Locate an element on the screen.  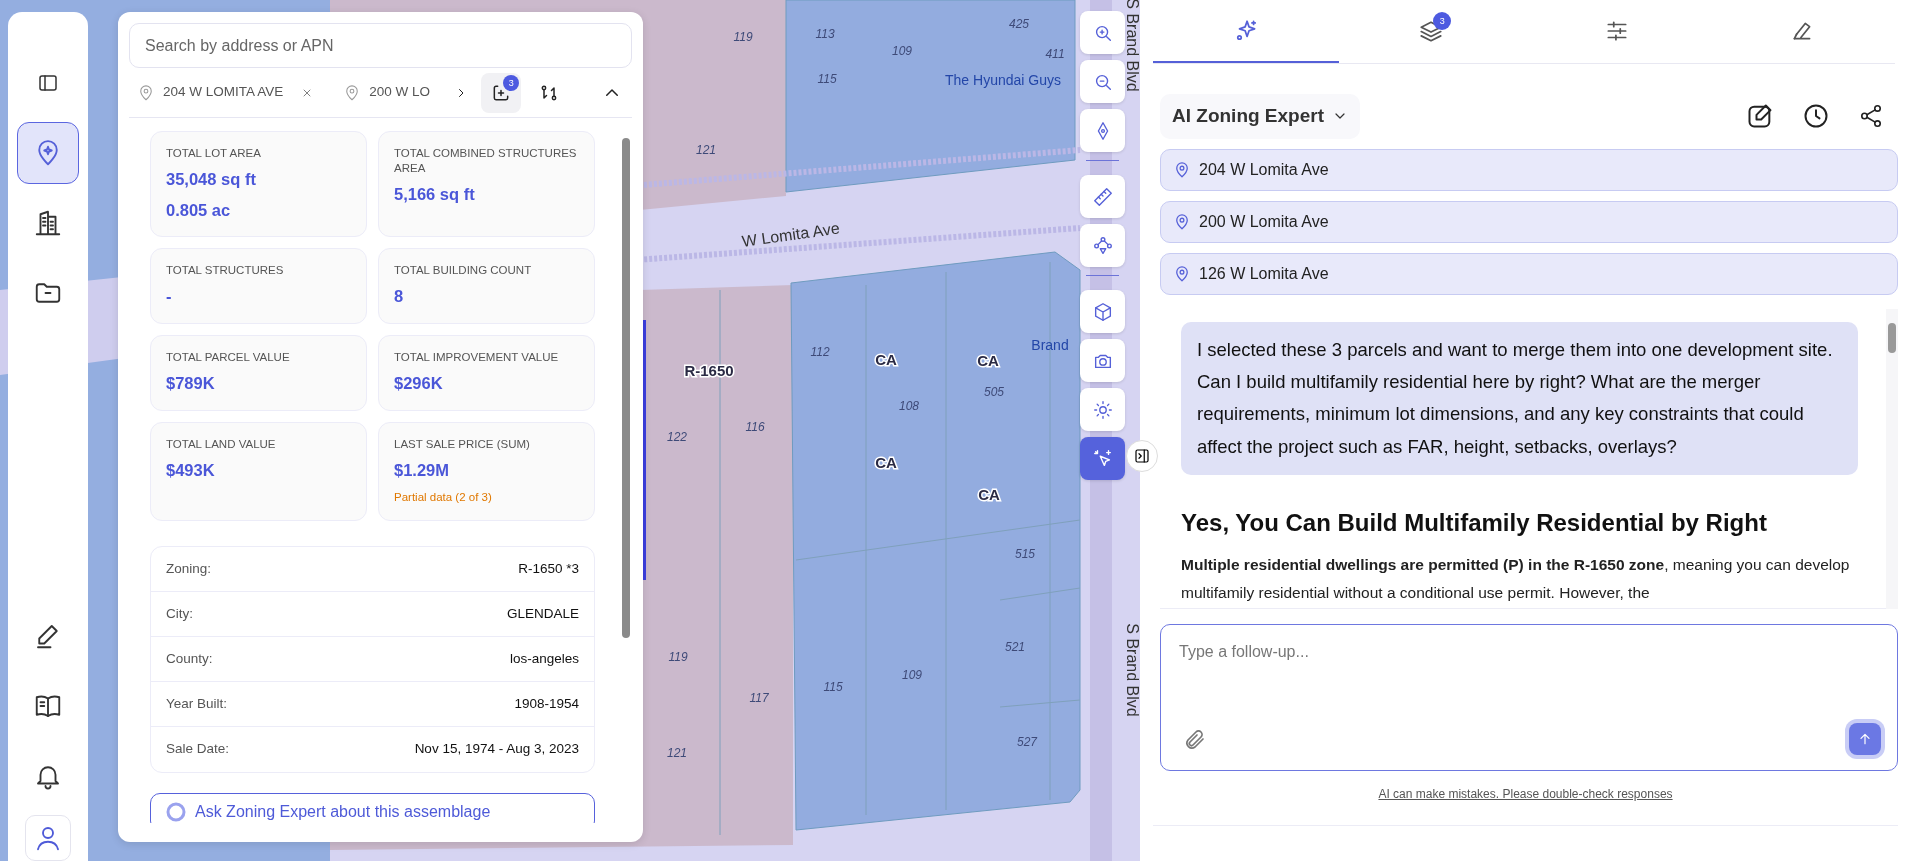
share-icon is located at coordinates (1871, 116).